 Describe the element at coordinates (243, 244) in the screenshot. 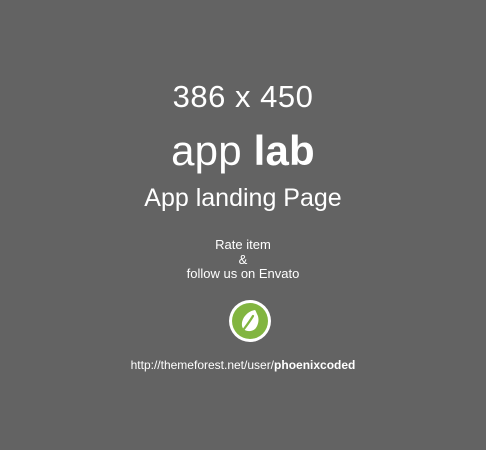

I see `rate-line-1: Rate item` at that location.